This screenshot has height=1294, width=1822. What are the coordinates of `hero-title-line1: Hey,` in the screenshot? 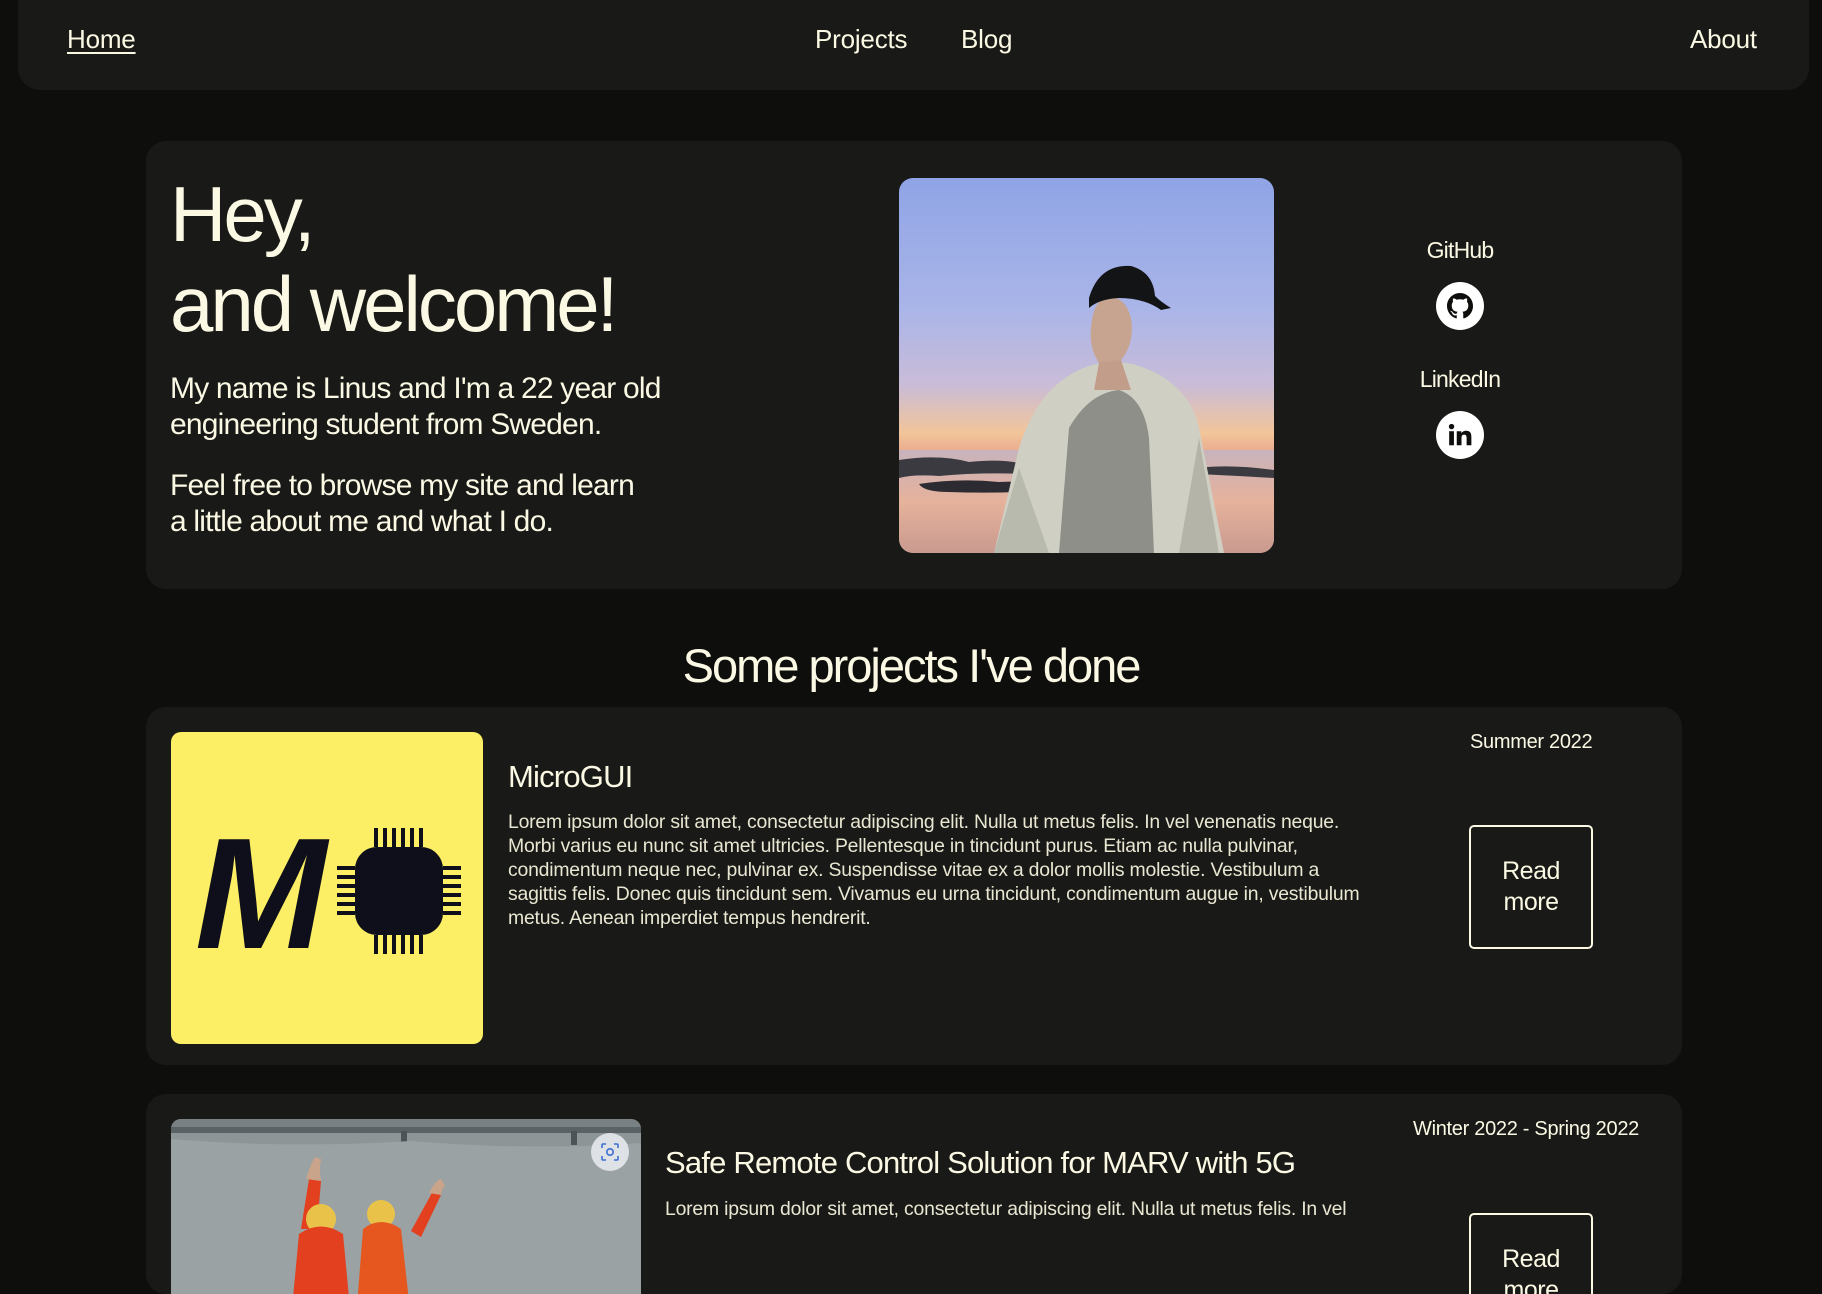 It's located at (243, 214).